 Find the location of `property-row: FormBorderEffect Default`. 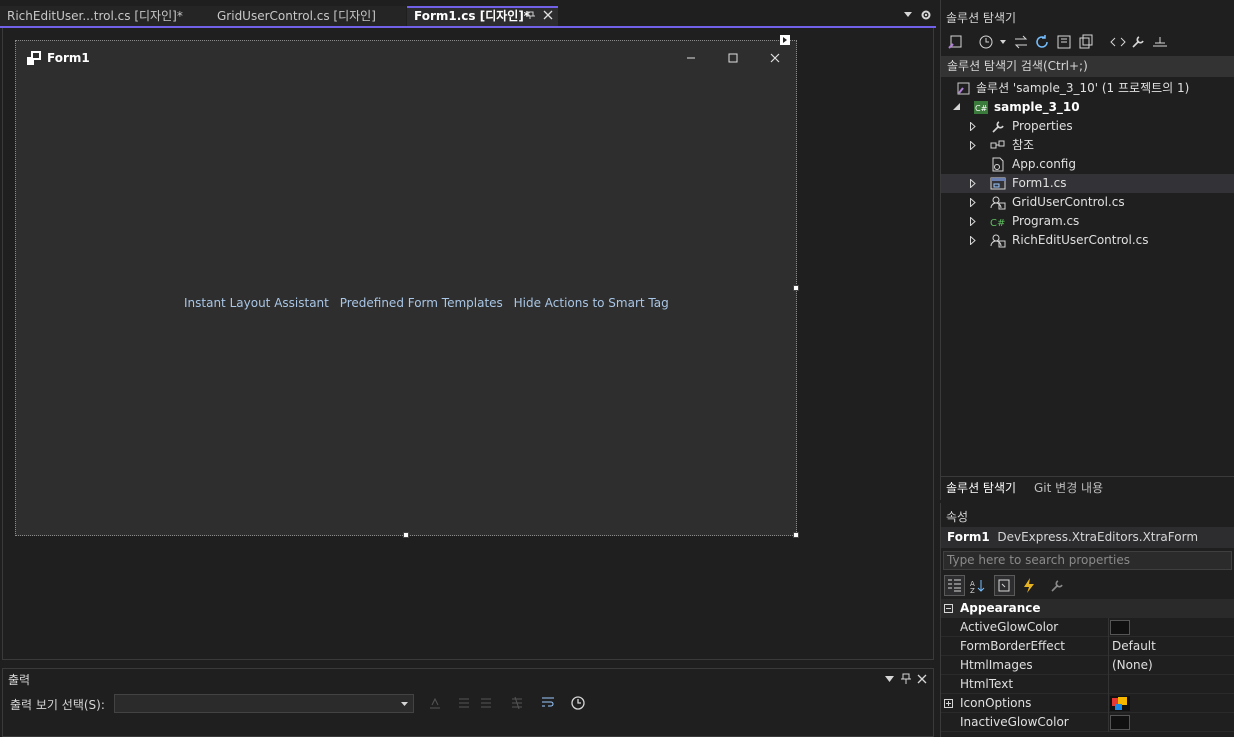

property-row: FormBorderEffect Default is located at coordinates (1087, 646).